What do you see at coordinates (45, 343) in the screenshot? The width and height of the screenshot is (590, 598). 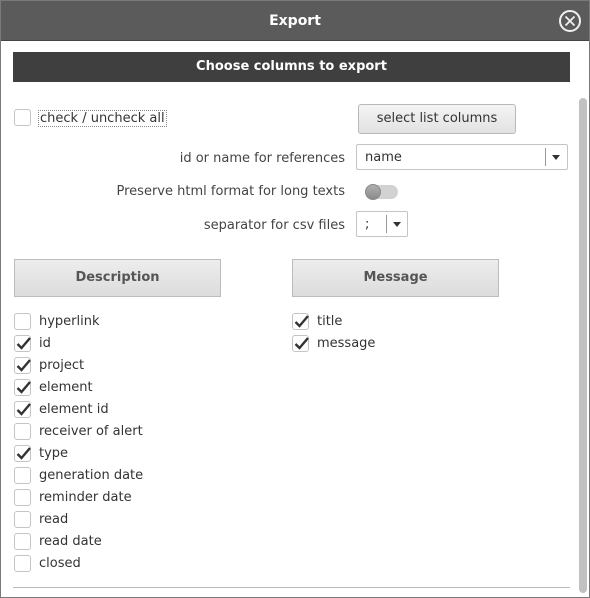 I see `list-item: id` at bounding box center [45, 343].